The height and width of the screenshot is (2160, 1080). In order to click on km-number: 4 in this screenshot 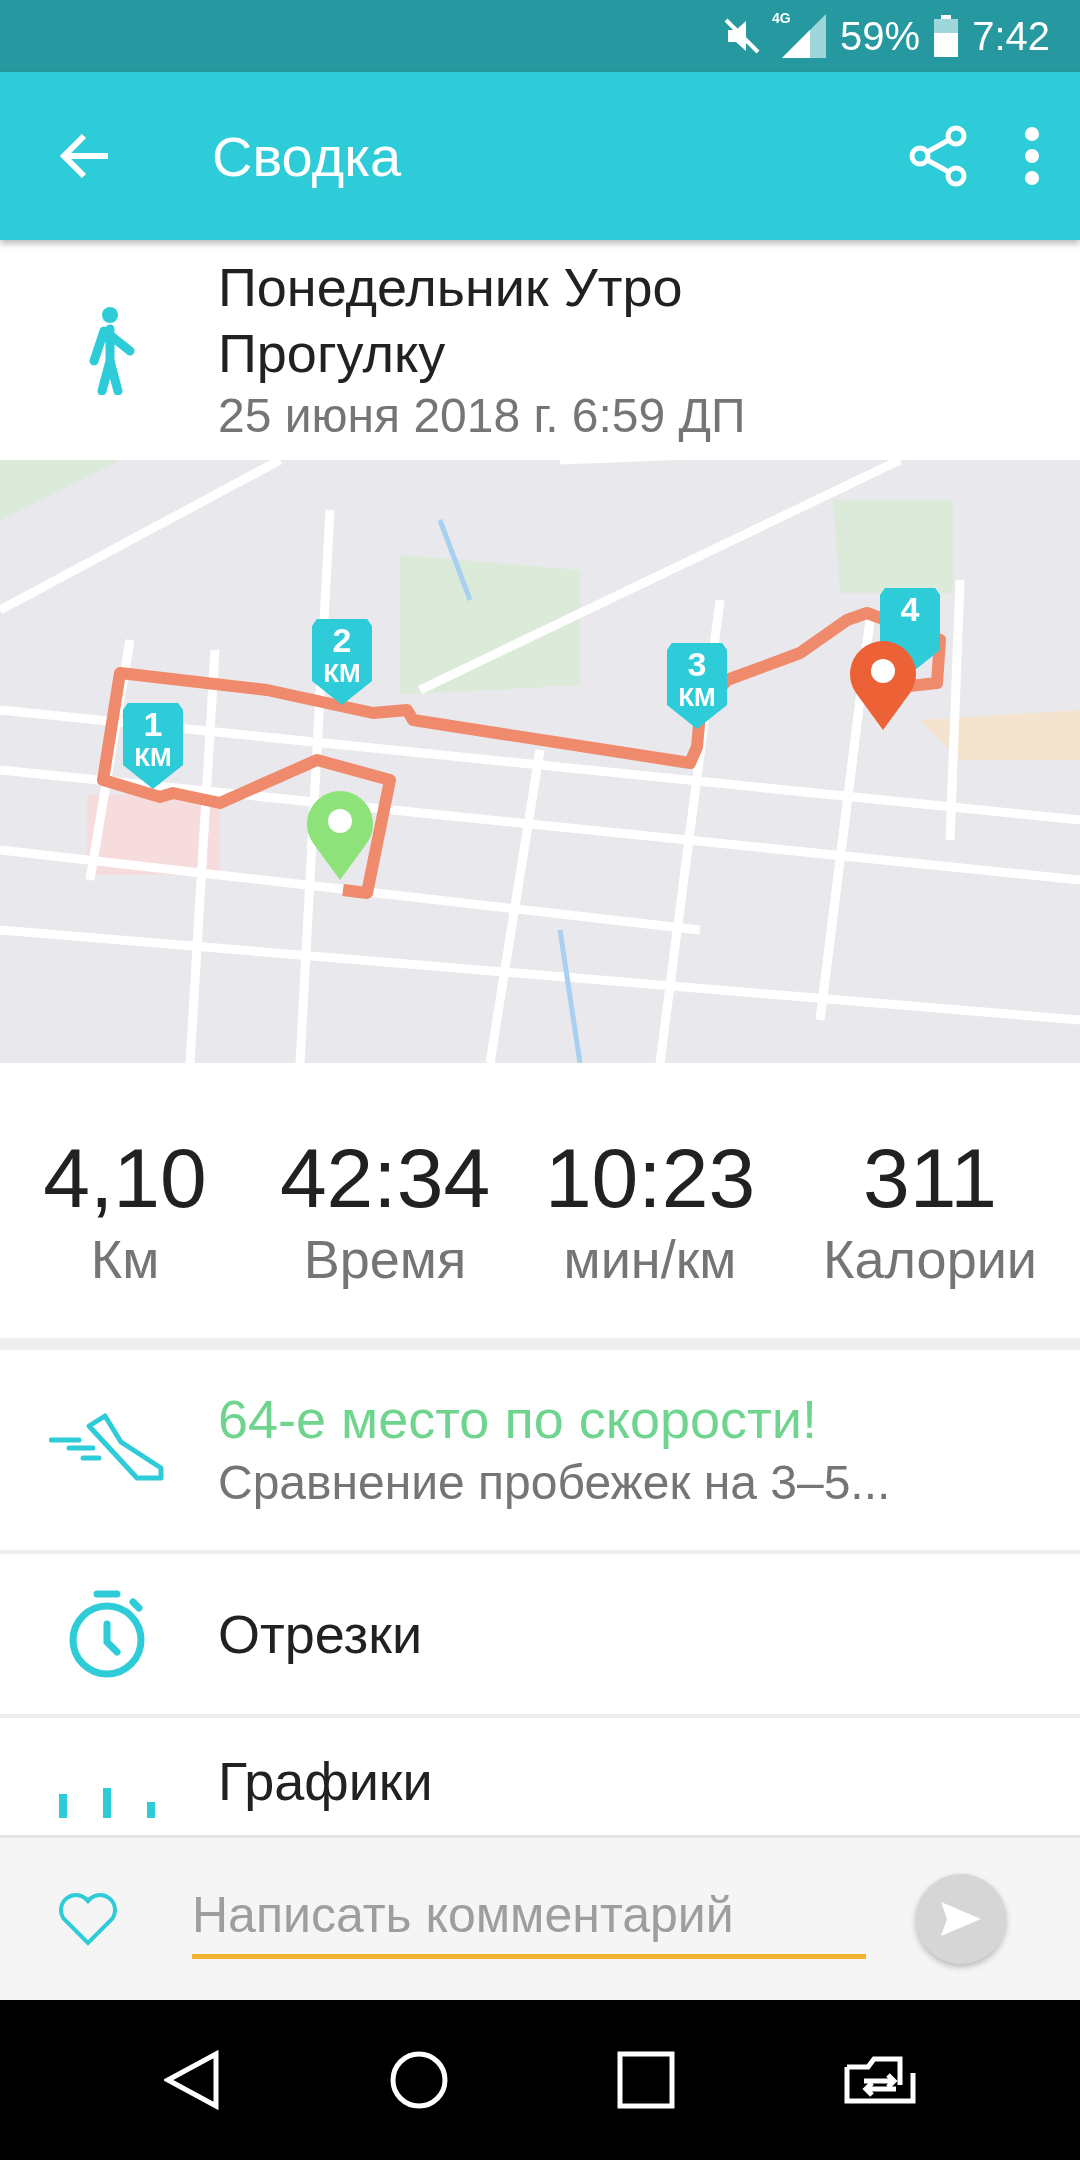, I will do `click(910, 609)`.